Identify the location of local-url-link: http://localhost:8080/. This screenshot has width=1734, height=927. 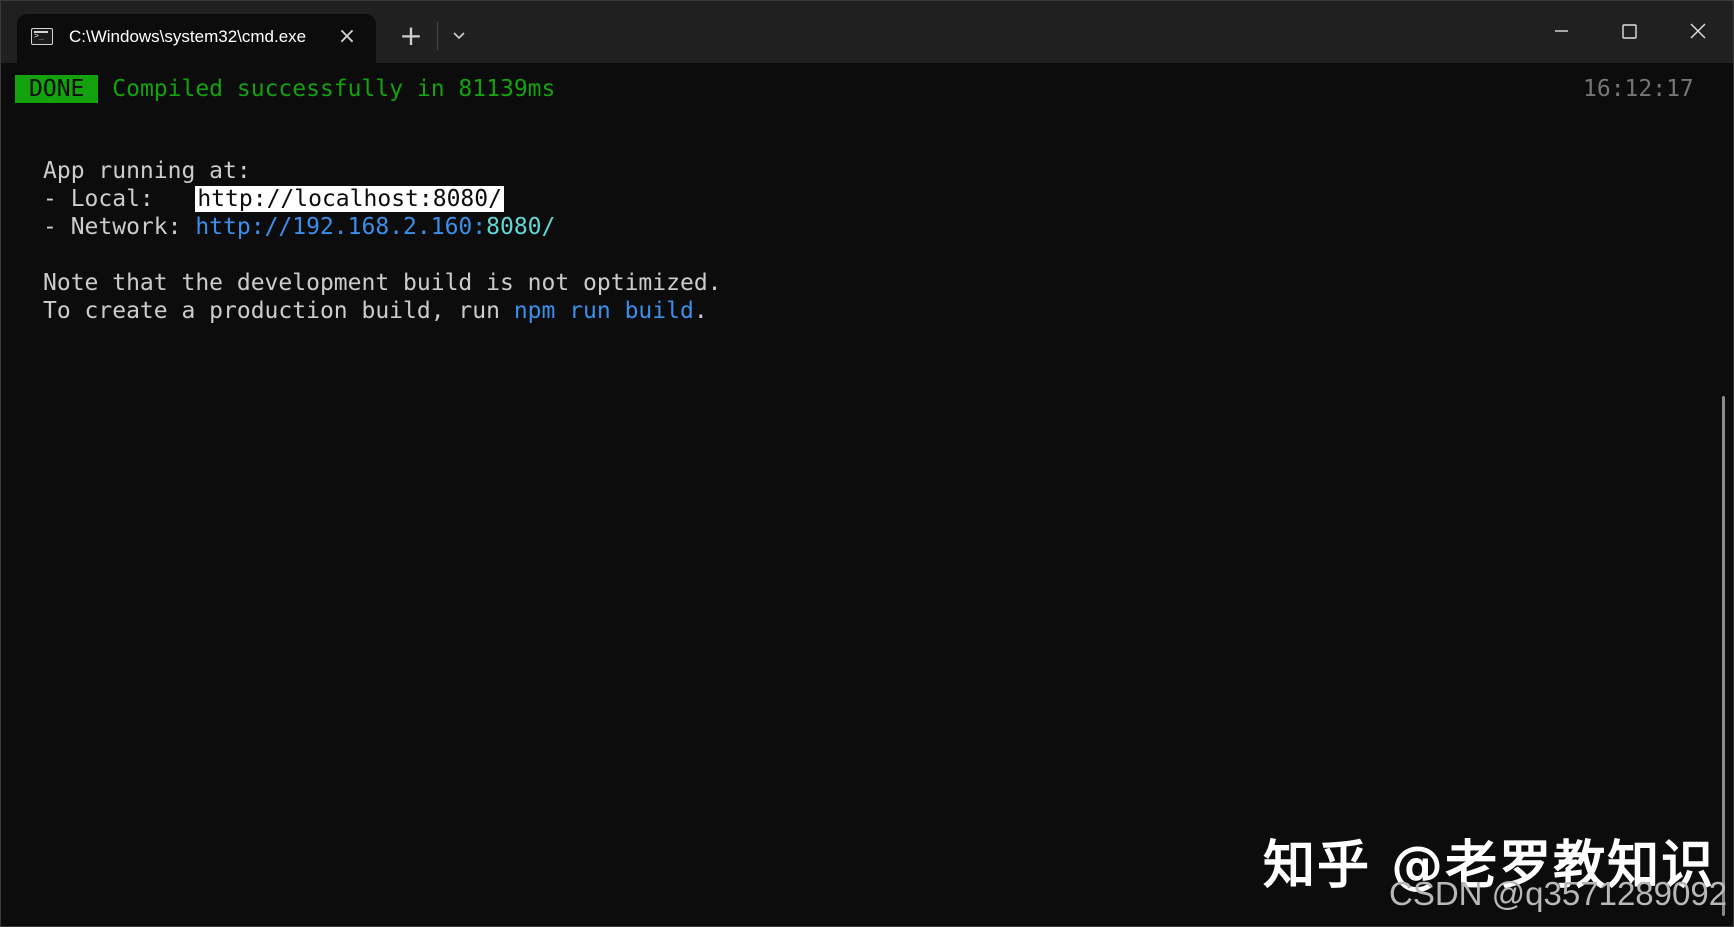
(349, 199).